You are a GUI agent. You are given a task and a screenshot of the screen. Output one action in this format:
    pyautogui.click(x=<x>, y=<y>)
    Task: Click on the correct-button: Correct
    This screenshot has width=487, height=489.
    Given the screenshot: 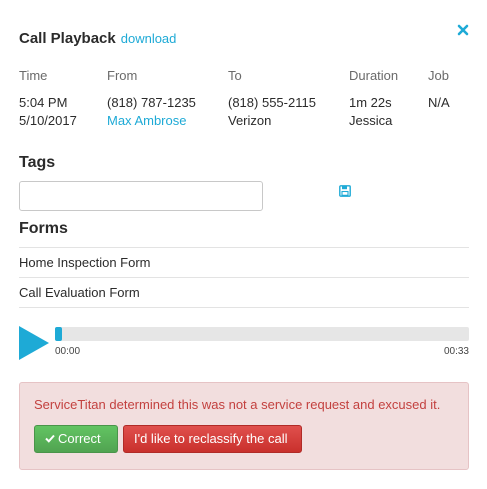 What is the action you would take?
    pyautogui.click(x=76, y=439)
    